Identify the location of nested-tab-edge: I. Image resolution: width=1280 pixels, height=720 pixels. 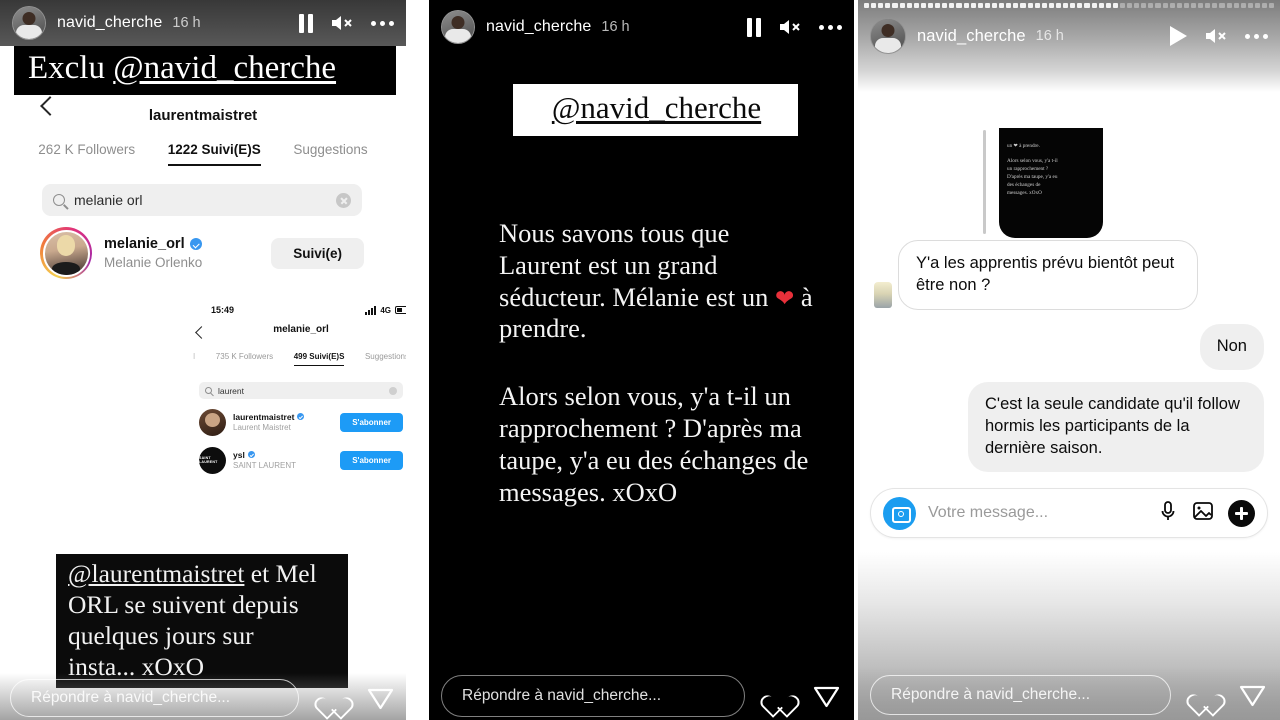
(194, 356).